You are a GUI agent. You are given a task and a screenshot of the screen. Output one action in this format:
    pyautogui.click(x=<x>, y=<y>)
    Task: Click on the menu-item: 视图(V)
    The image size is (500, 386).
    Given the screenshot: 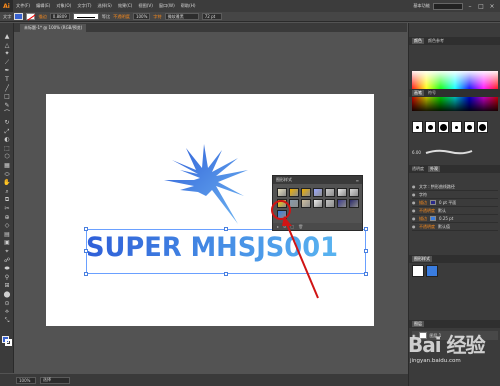 What is the action you would take?
    pyautogui.click(x=145, y=6)
    